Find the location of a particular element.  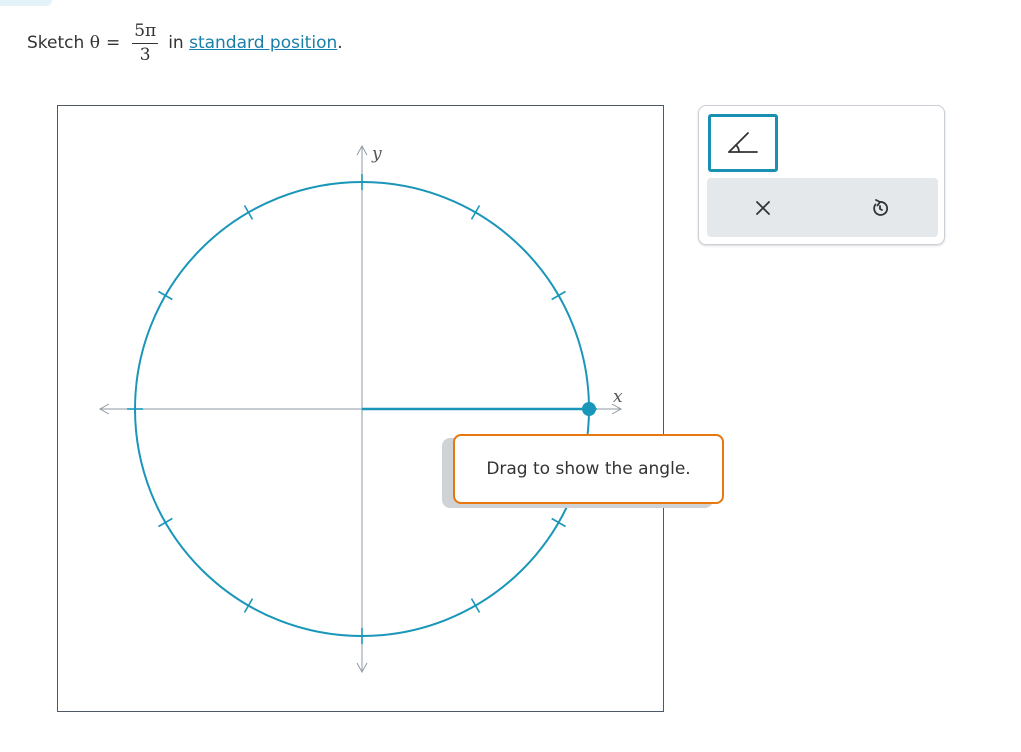

tool-panel is located at coordinates (821, 175).